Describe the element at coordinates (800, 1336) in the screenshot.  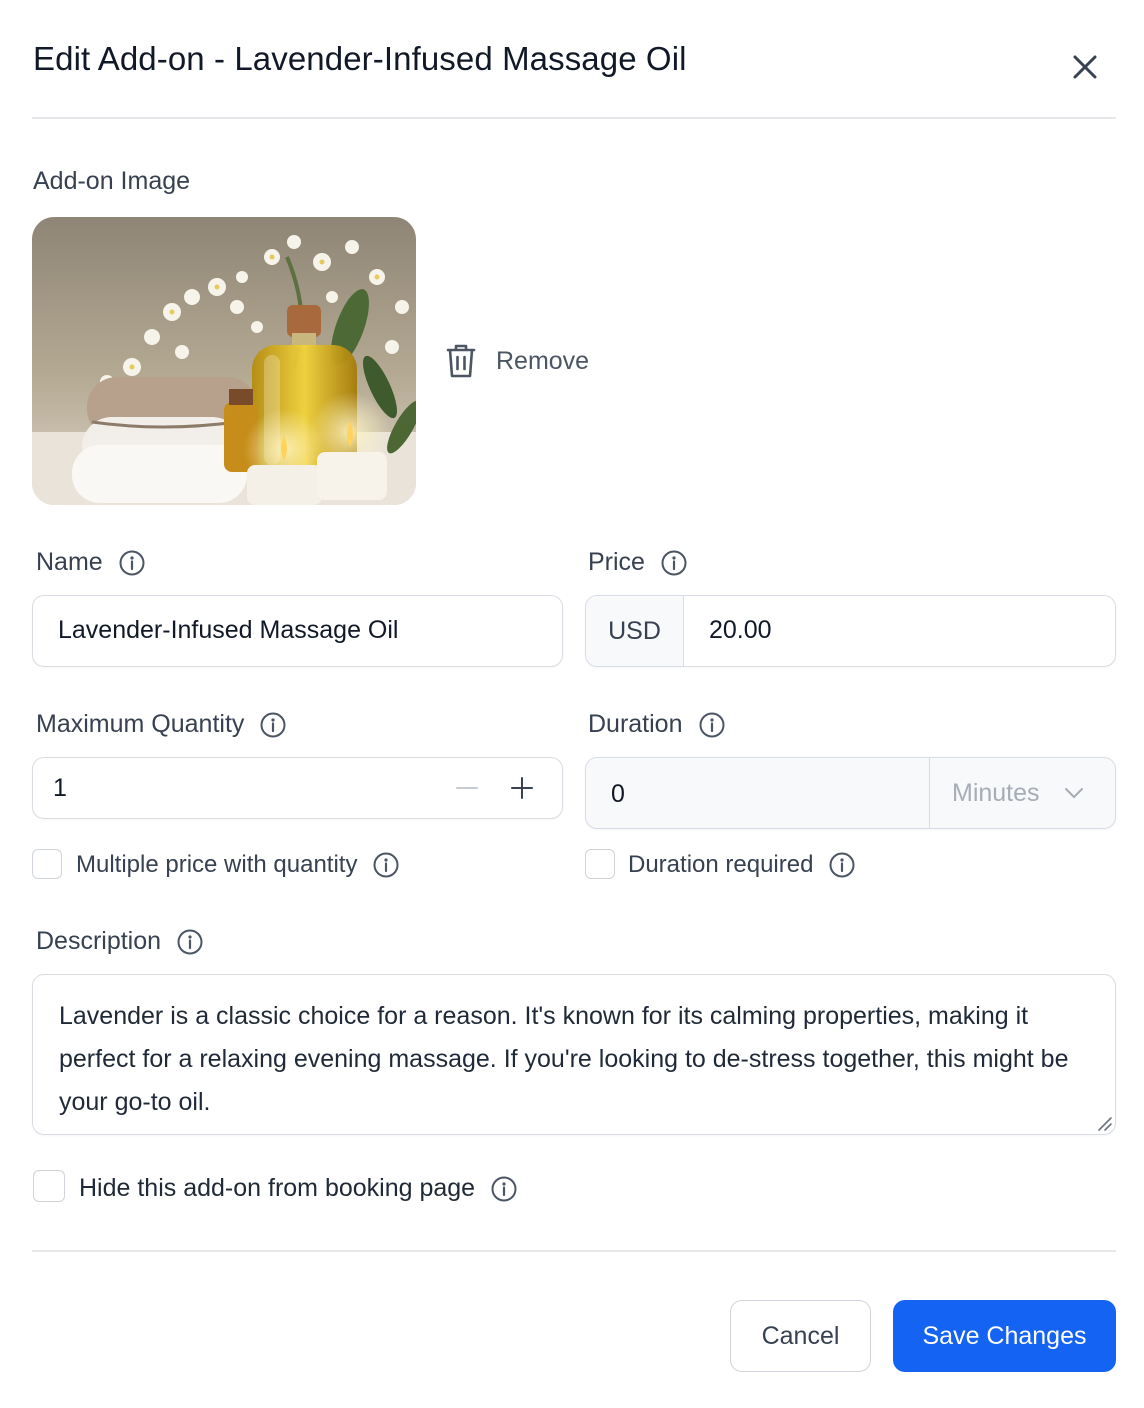
I see `cancel-button: Cancel` at that location.